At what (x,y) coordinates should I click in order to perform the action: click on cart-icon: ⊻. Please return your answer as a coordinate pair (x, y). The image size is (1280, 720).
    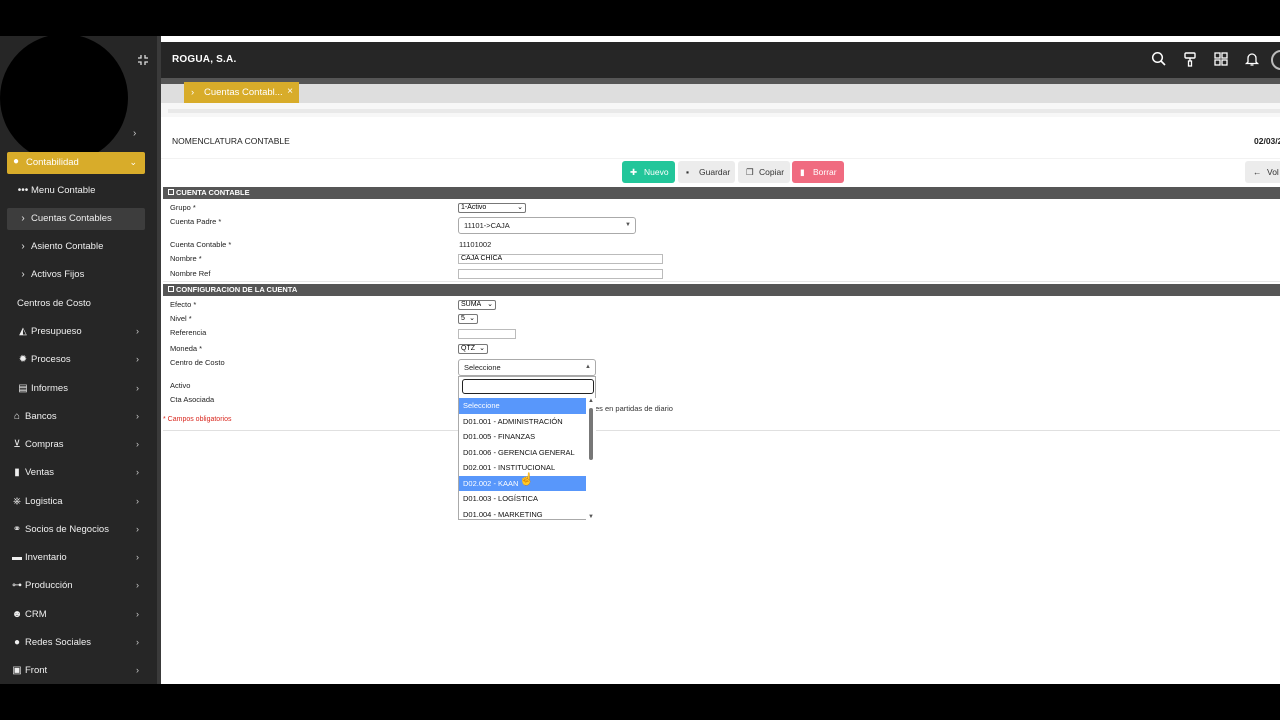
    Looking at the image, I should click on (17, 444).